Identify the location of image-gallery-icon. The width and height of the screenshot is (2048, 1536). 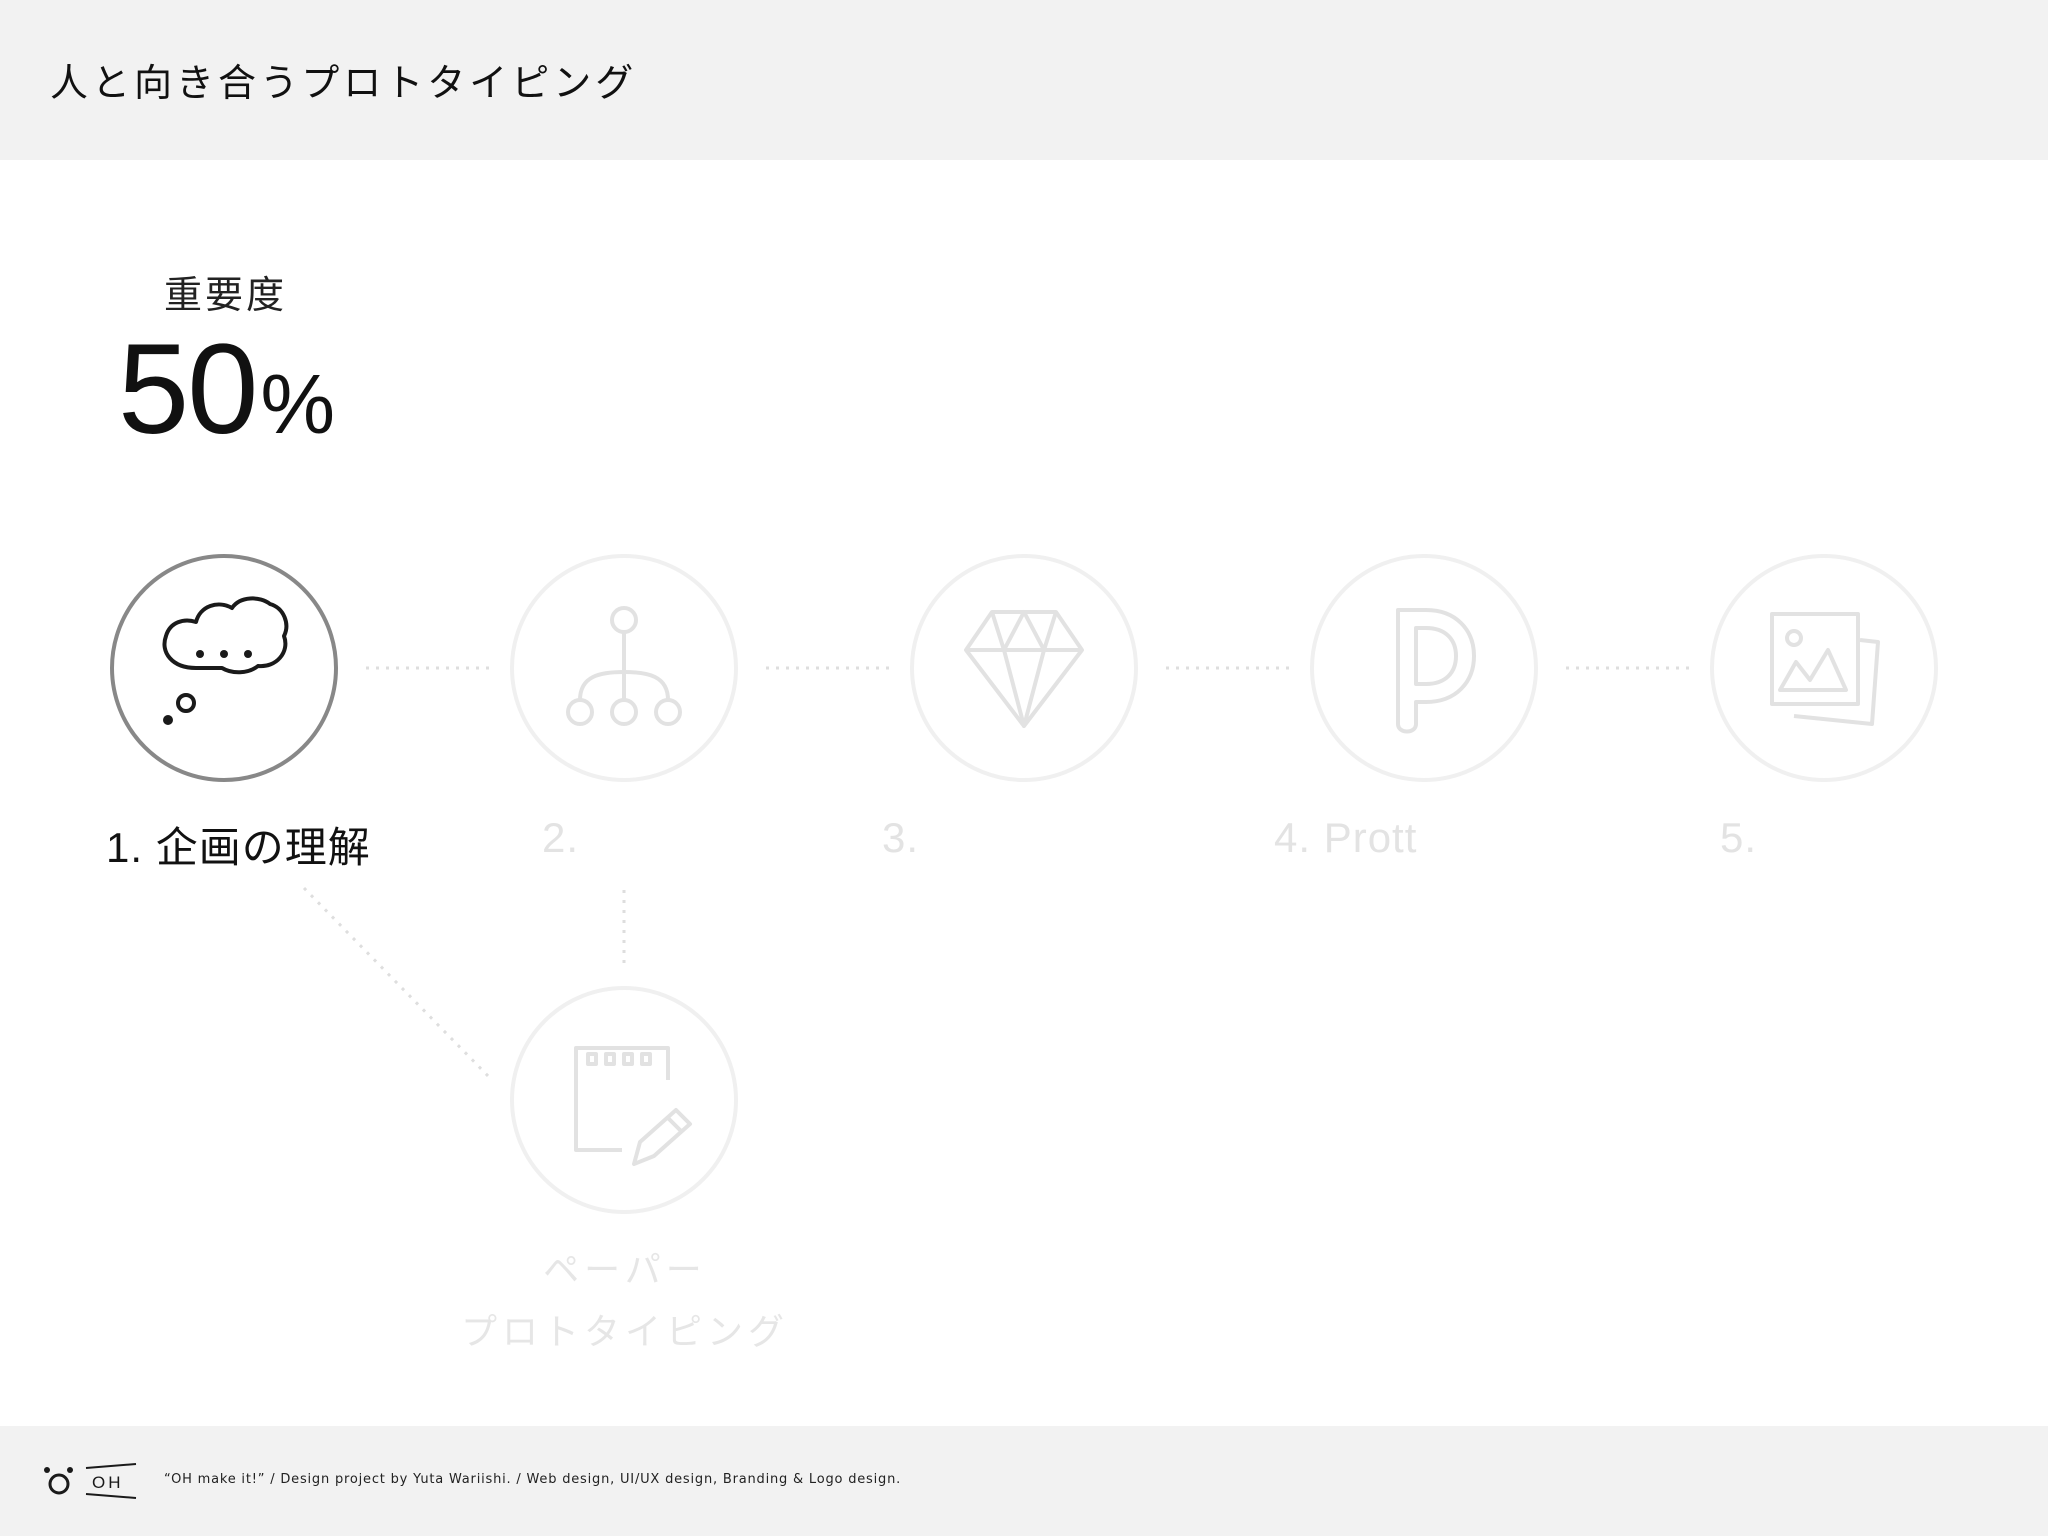
(1825, 669).